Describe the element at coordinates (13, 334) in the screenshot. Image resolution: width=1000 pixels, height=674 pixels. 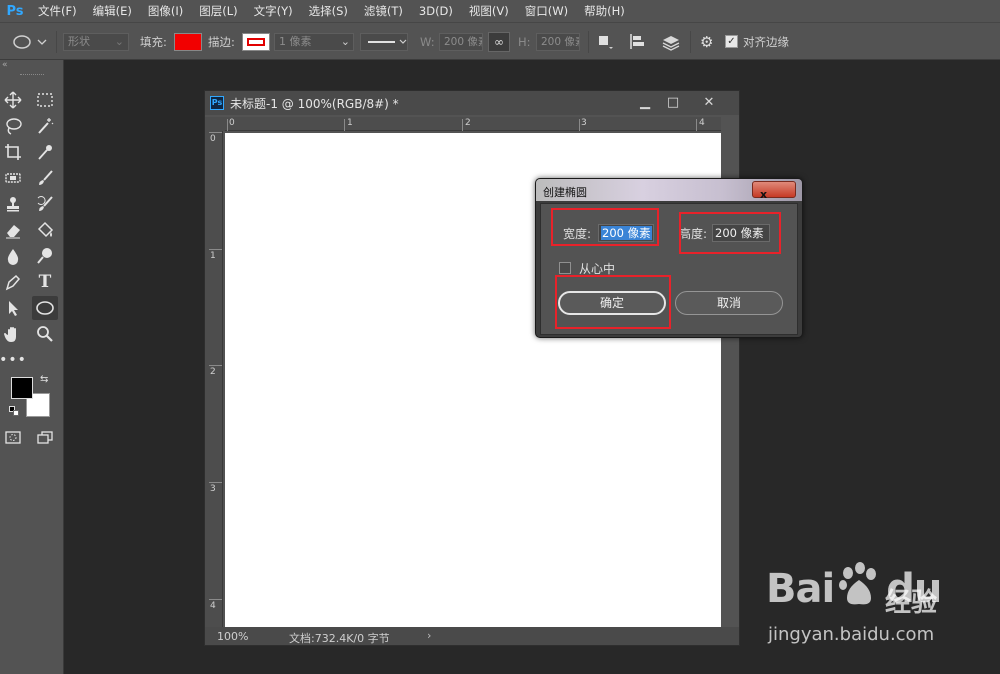
I see `hand-tool` at that location.